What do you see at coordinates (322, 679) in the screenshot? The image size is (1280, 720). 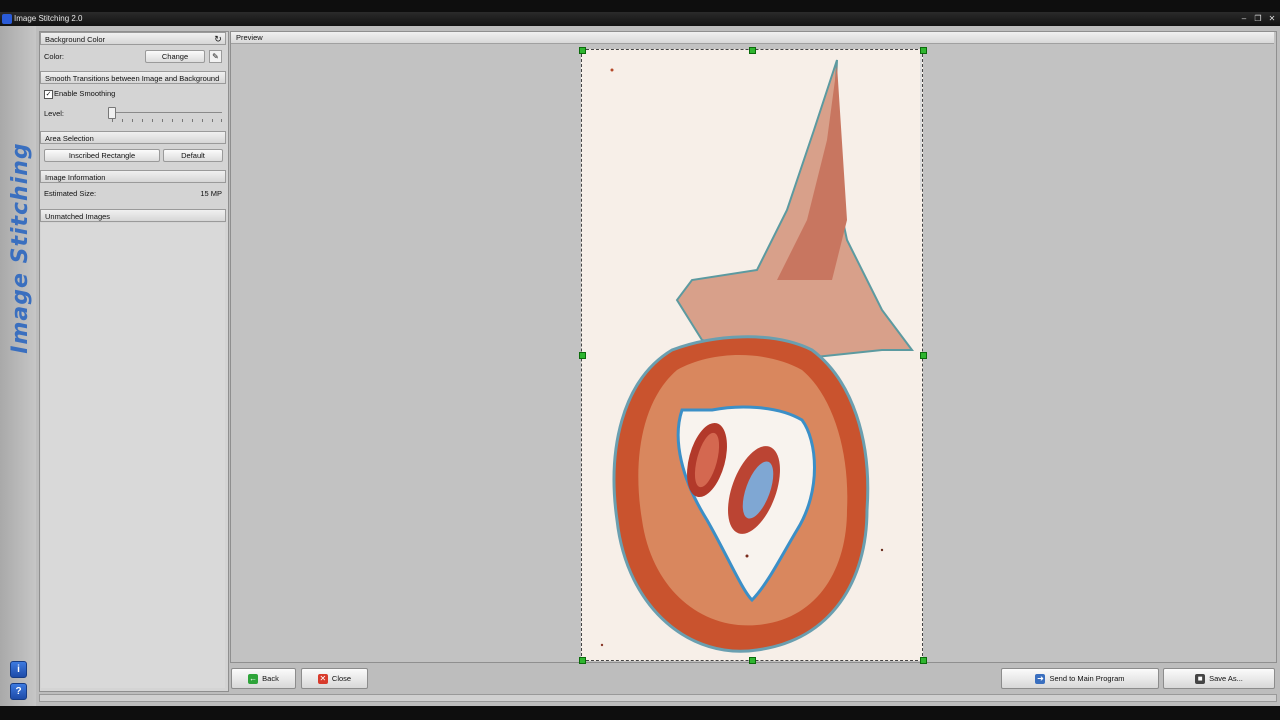 I see `close-x-icon: ✕` at bounding box center [322, 679].